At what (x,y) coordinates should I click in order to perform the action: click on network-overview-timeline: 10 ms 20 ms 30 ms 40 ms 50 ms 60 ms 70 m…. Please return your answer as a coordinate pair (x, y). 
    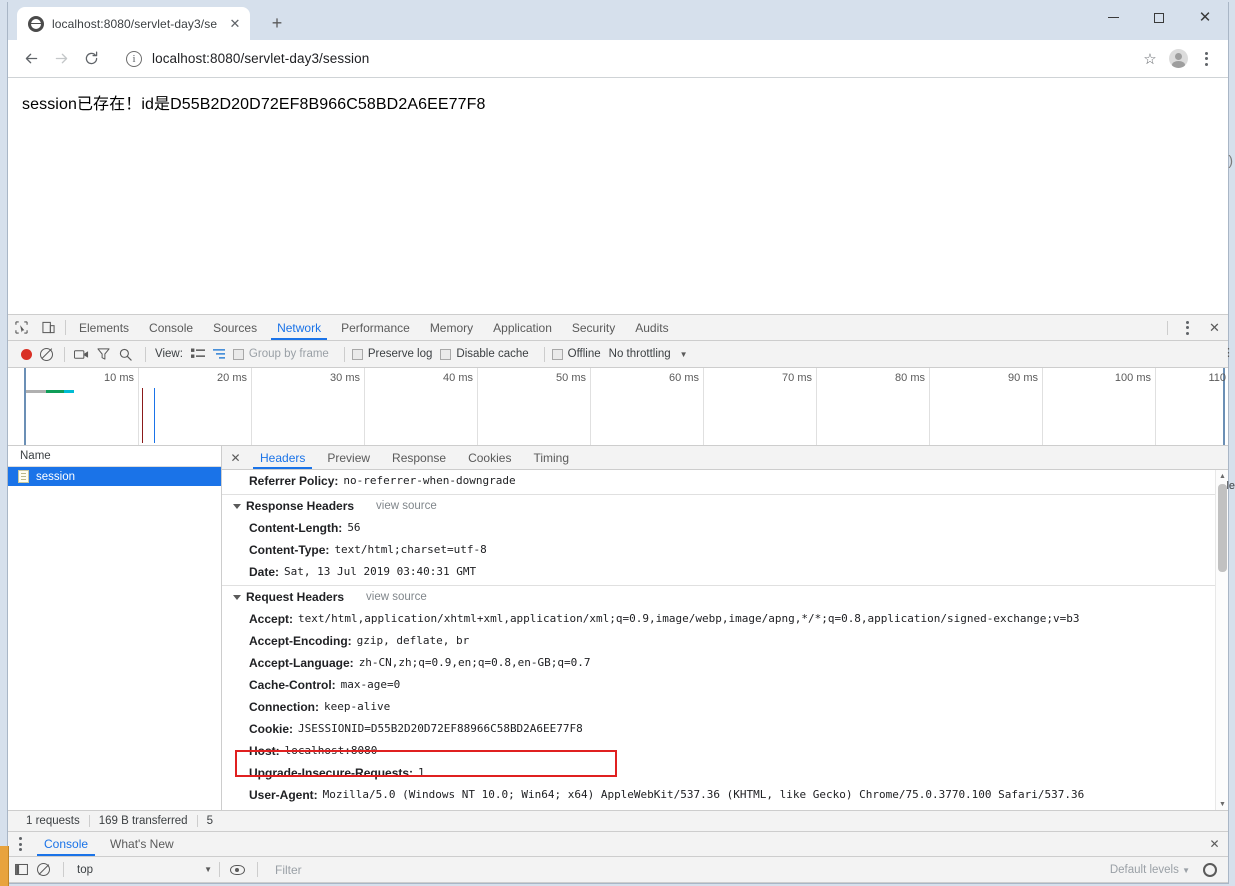
    Looking at the image, I should click on (618, 407).